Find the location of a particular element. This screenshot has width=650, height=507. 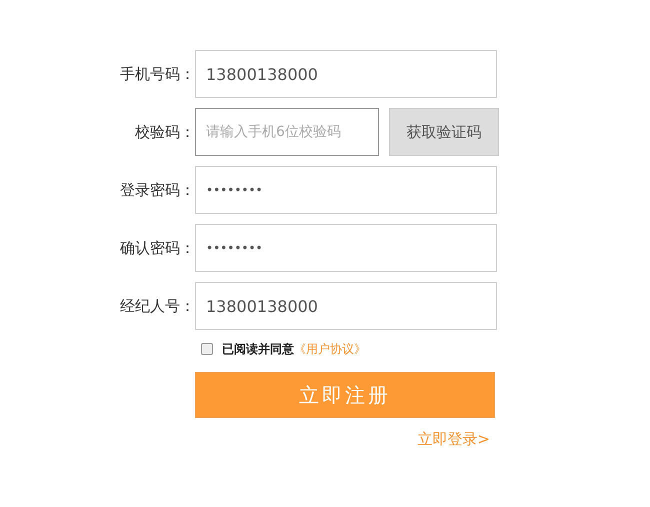

checkbox is located at coordinates (207, 349).